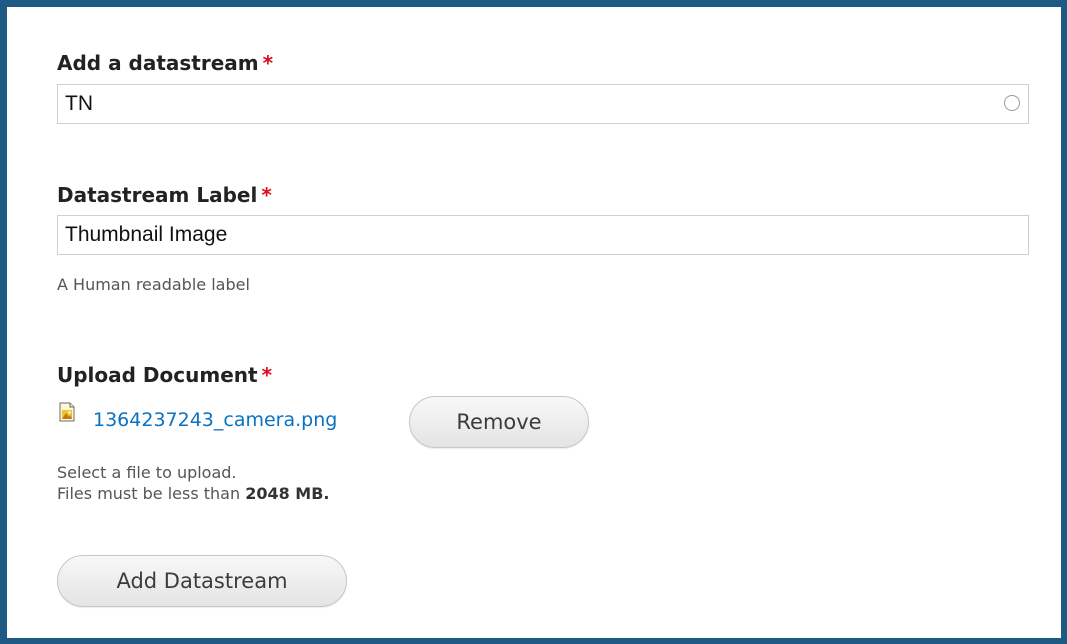 The width and height of the screenshot is (1067, 644). What do you see at coordinates (287, 493) in the screenshot?
I see `upload-size-limit: 2048 MB.` at bounding box center [287, 493].